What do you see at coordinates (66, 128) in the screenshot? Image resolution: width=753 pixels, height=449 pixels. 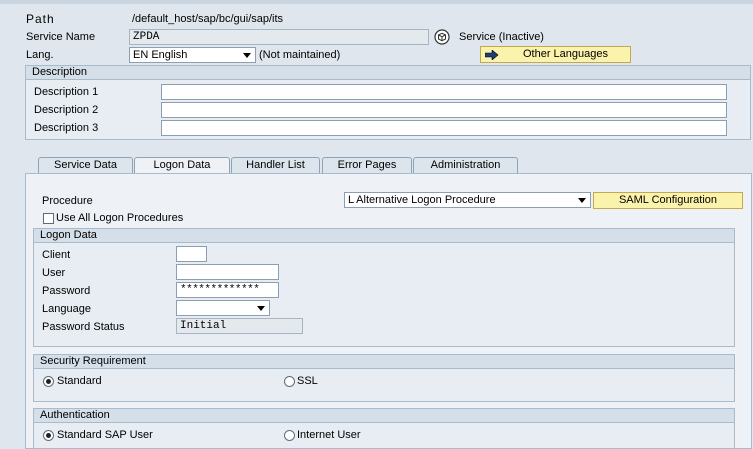 I see `description-3-label: Description 3` at bounding box center [66, 128].